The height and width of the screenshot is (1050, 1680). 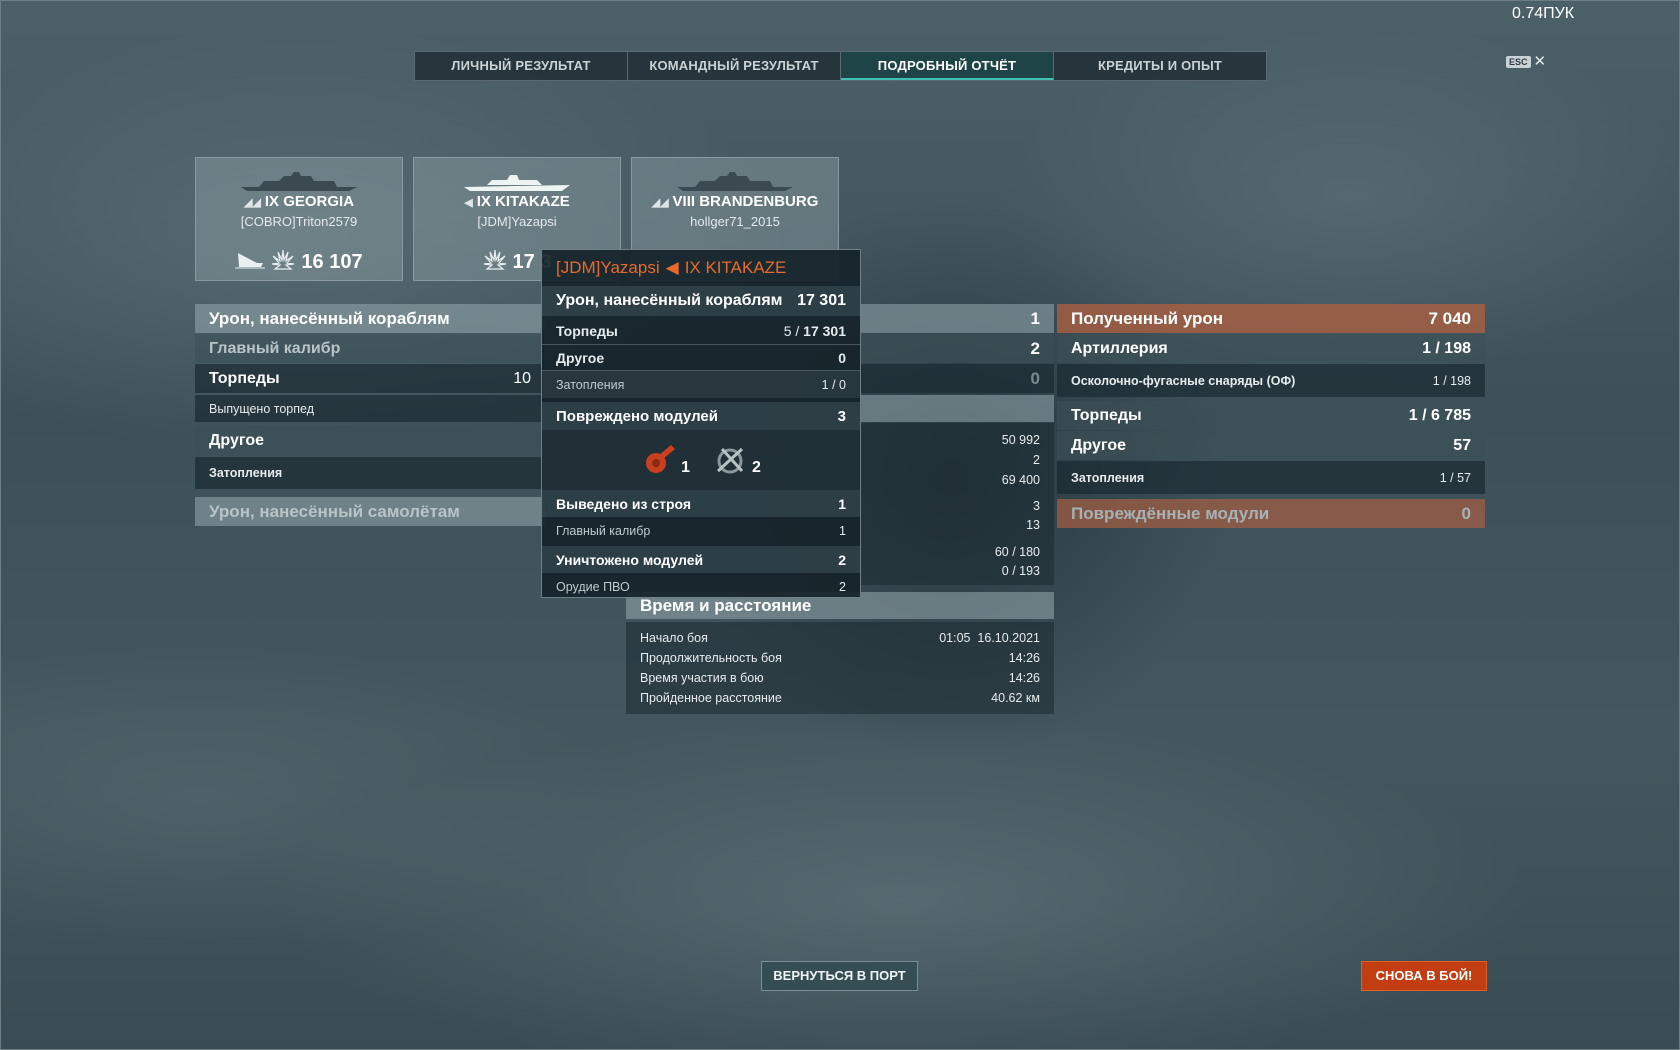 I want to click on aa-gun-module-icon, so click(x=730, y=460).